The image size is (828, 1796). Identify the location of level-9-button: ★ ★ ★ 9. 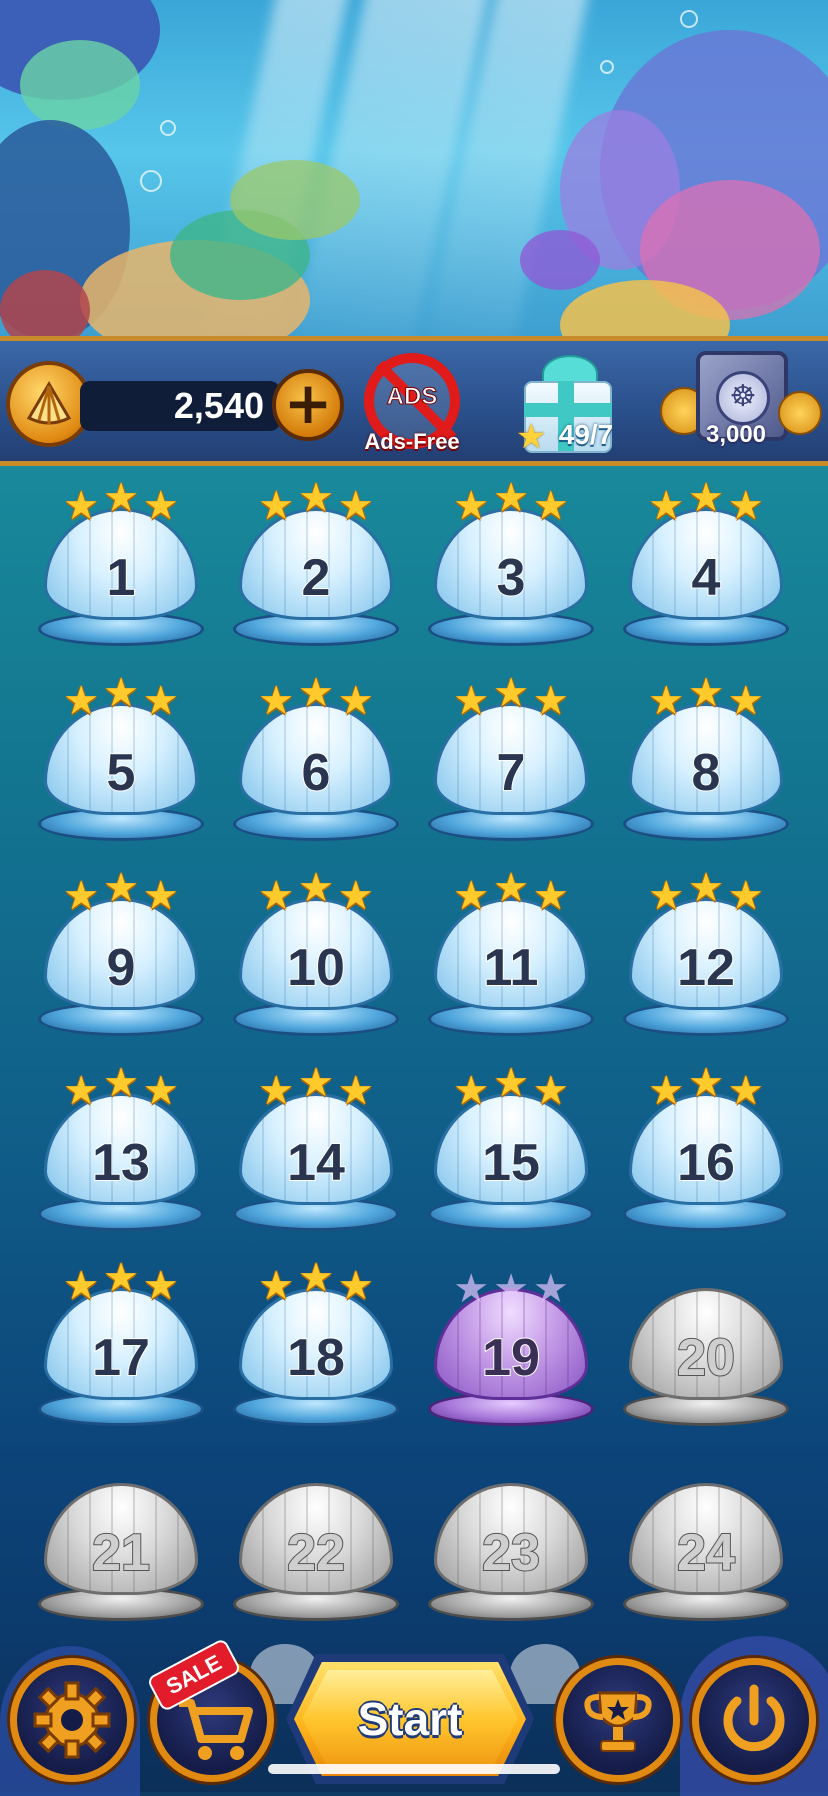
(121, 957).